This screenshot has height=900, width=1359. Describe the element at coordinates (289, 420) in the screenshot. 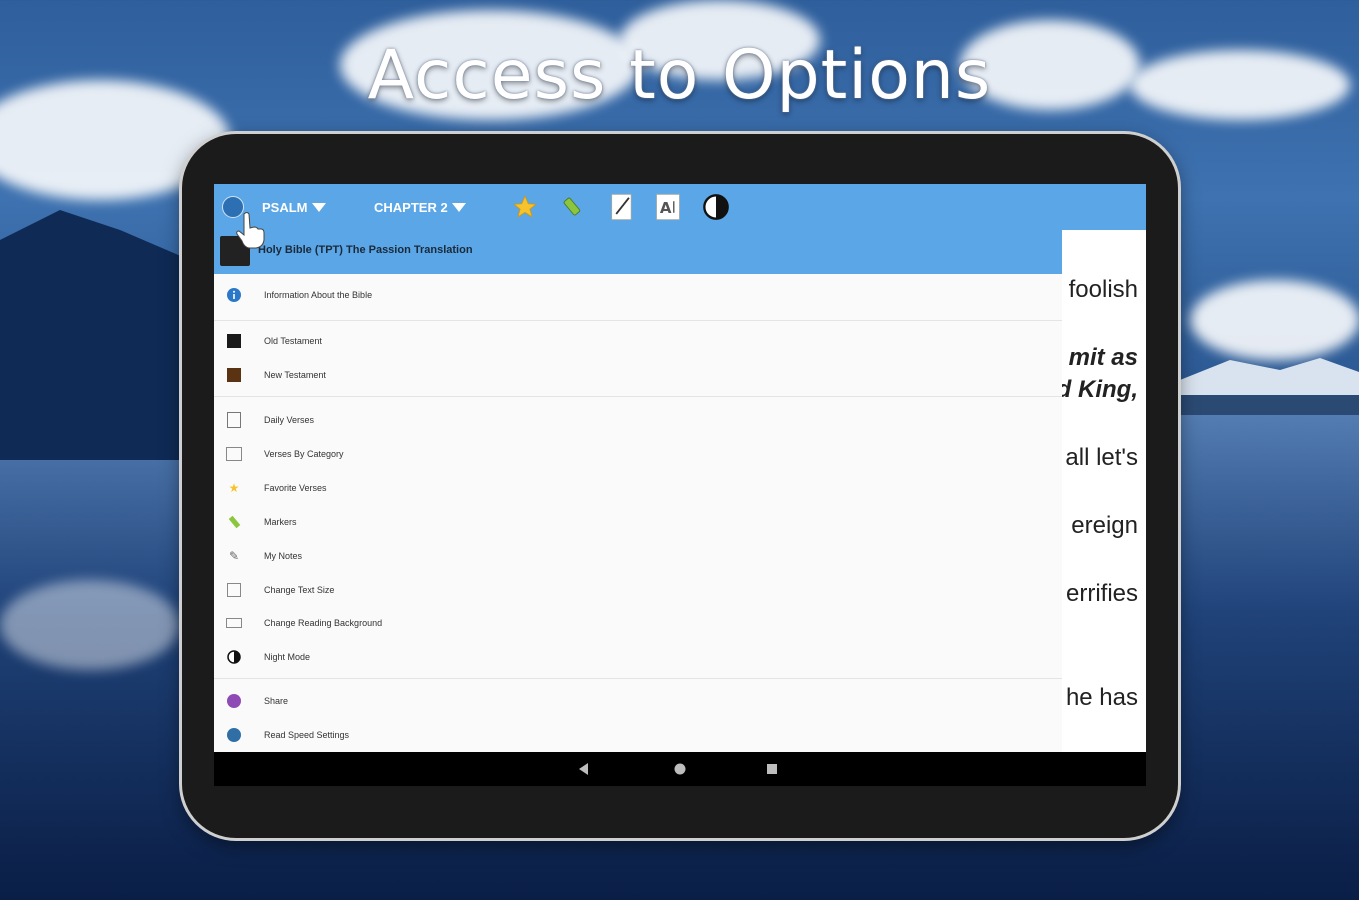

I see `menu-item-label: Daily Verses` at that location.